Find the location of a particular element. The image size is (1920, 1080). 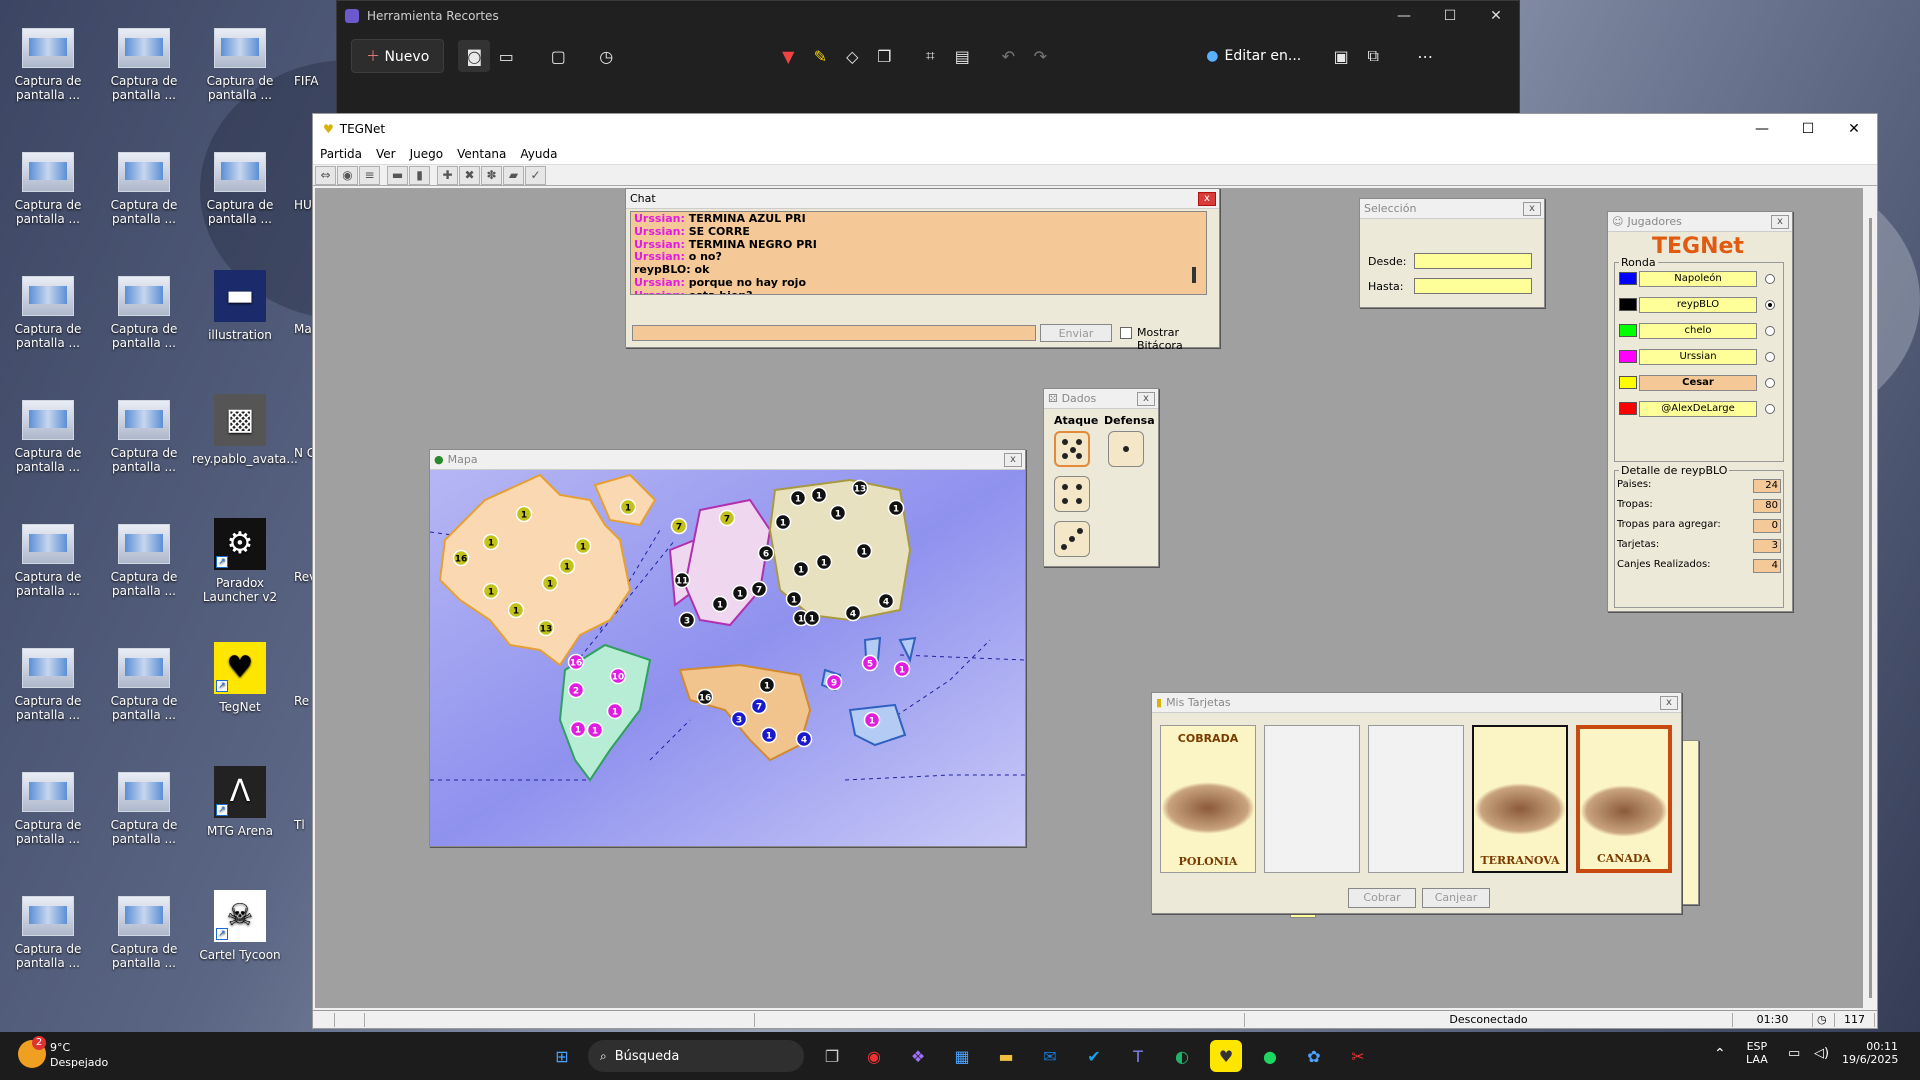

desktop-icon-image: ▬ illustration is located at coordinates (240, 317).